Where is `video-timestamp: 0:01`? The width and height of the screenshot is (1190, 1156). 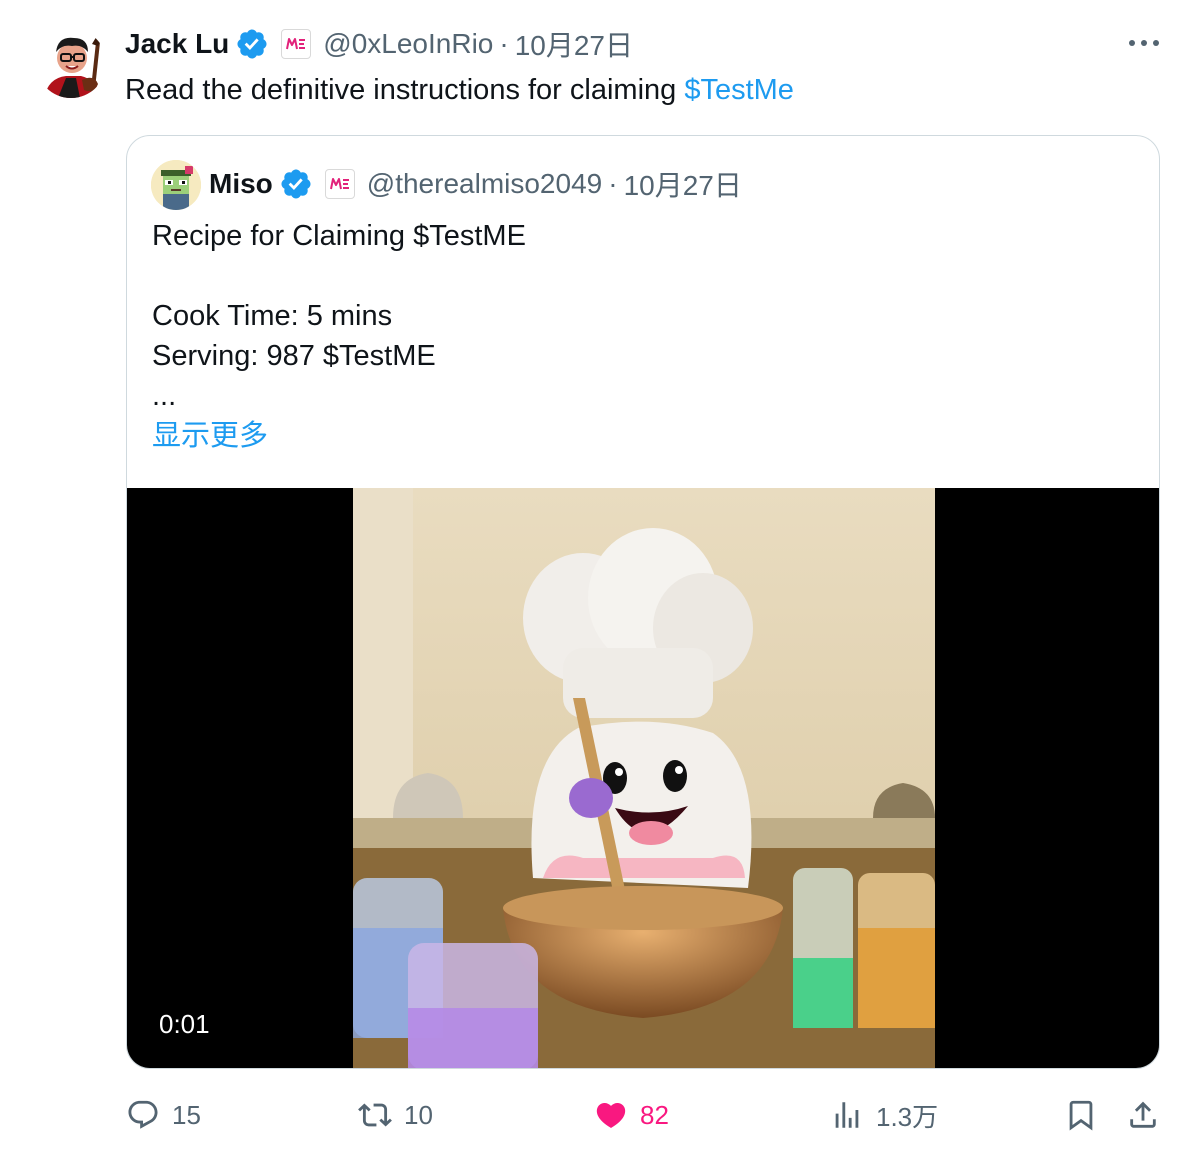 video-timestamp: 0:01 is located at coordinates (184, 1024).